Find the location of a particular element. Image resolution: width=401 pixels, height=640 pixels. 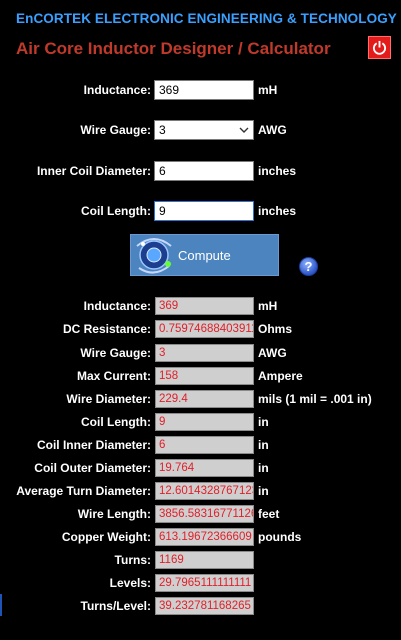

result-label: Coil Inner Diameter: is located at coordinates (93, 445).